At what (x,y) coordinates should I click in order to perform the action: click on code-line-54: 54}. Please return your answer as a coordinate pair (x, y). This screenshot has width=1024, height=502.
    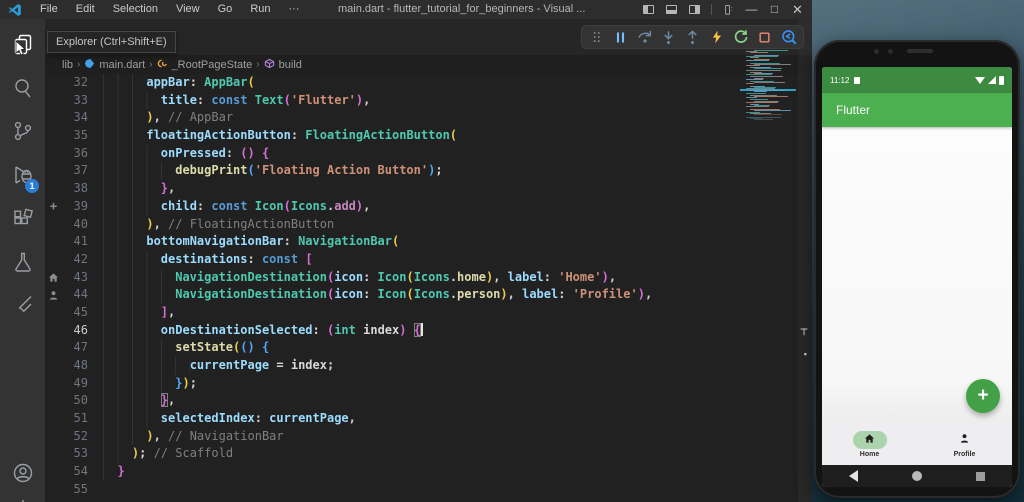
    Looking at the image, I should click on (428, 472).